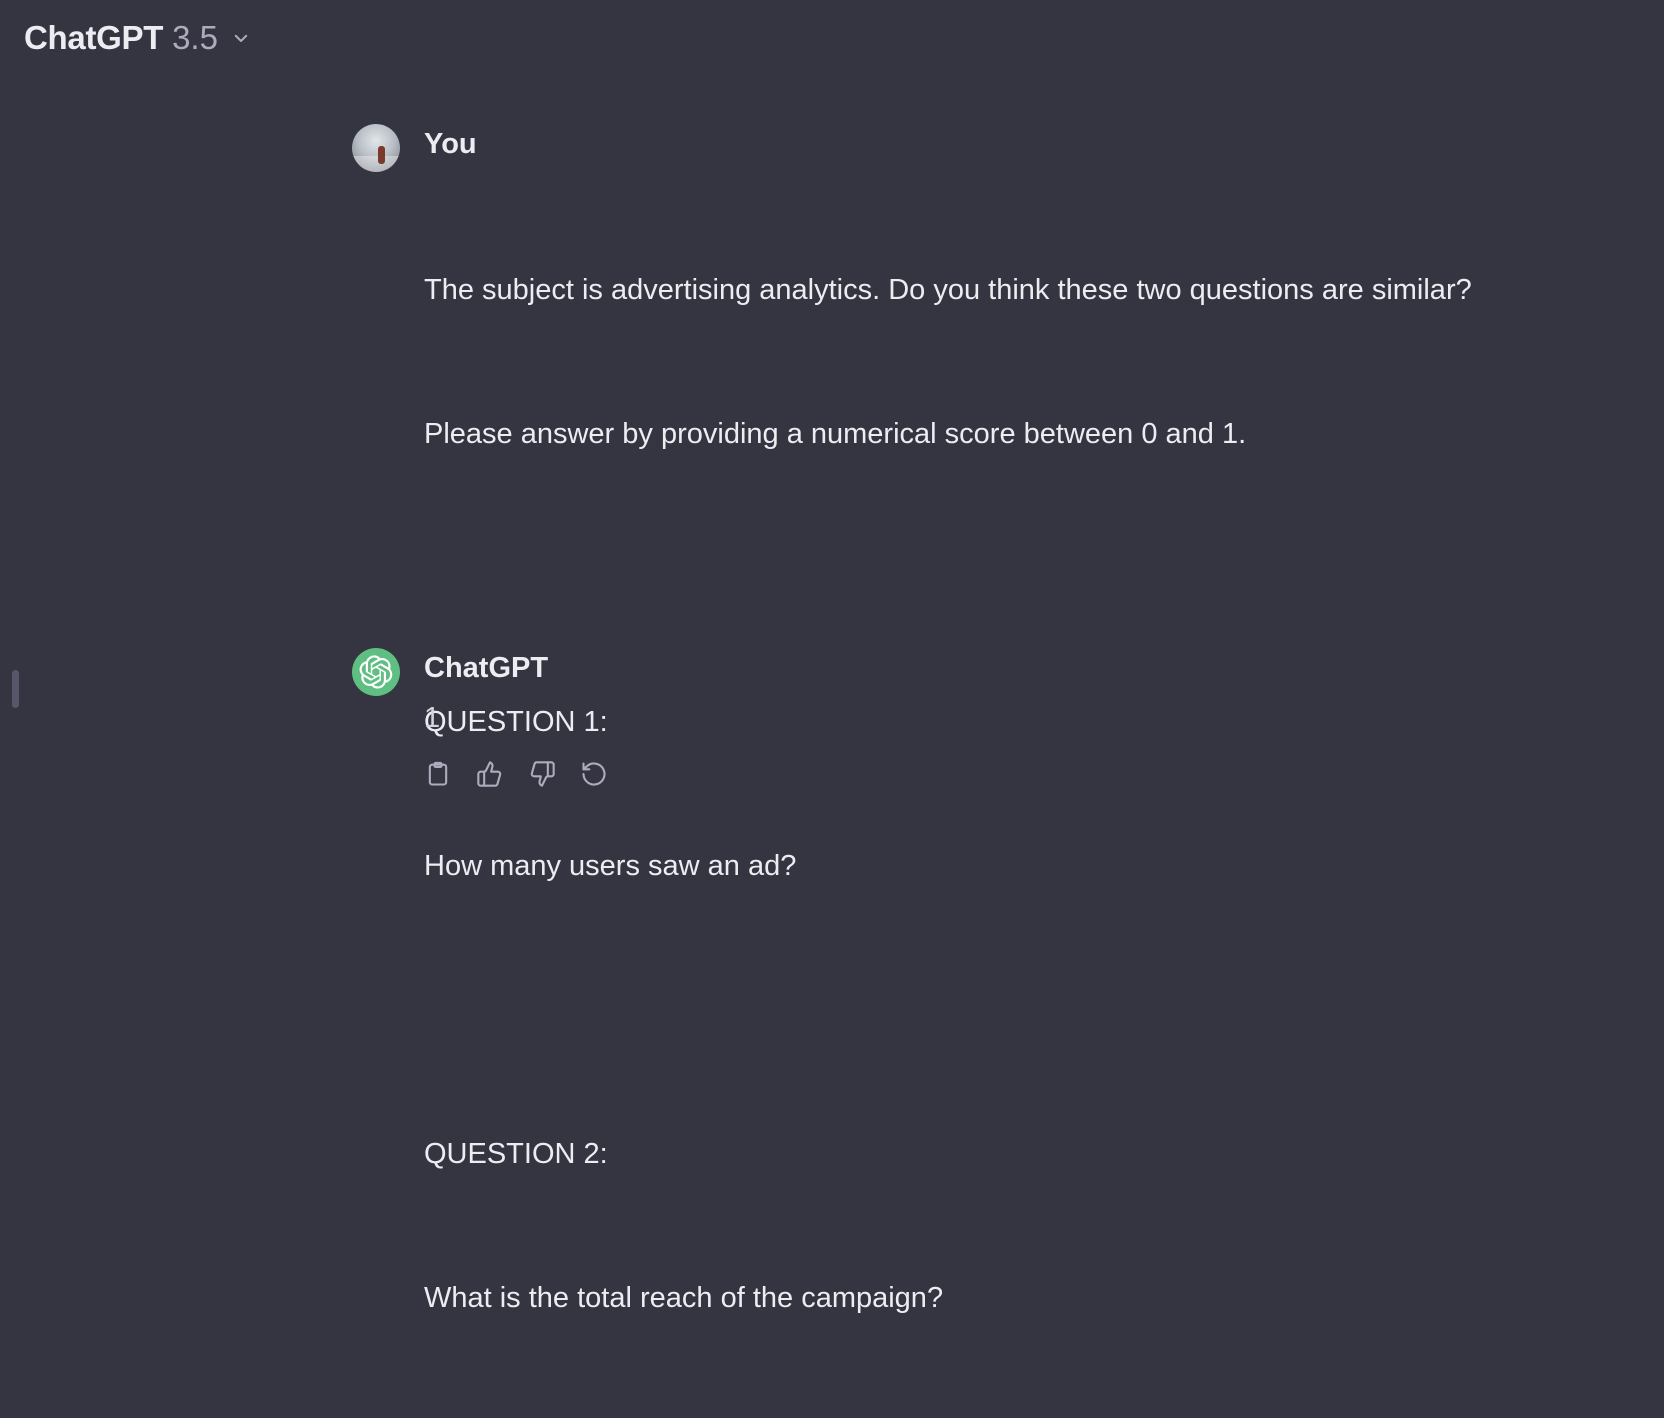 This screenshot has height=1418, width=1664. Describe the element at coordinates (432, 718) in the screenshot. I see `assistant-answer: 1` at that location.